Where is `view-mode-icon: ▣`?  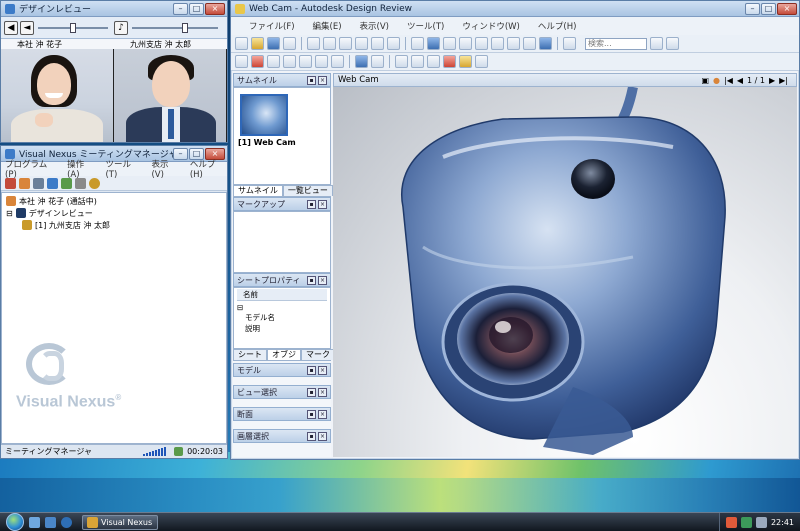
view-mode-icon: ▣ is located at coordinates (705, 80).